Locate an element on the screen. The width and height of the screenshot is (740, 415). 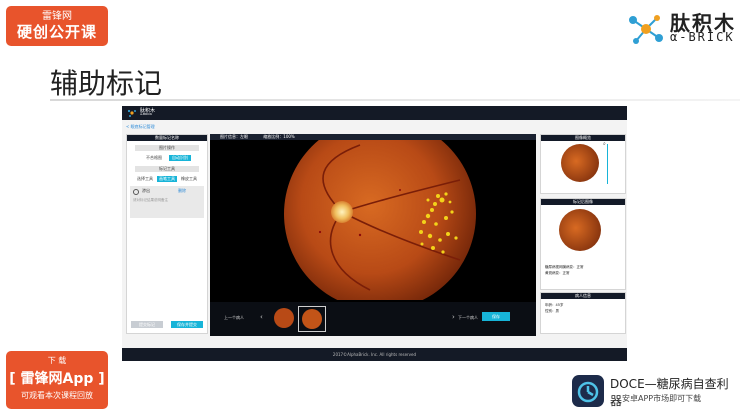
select-tool-button: 选择工具 is located at coordinates (145, 179).